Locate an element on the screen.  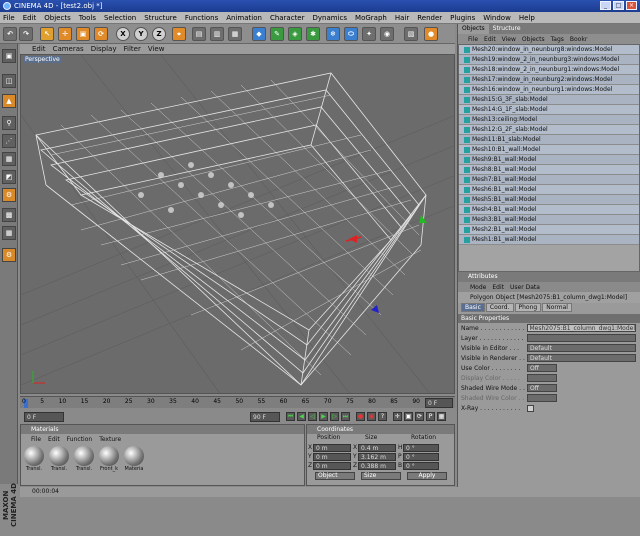
position-z-field: 0 m is located at coordinates (332, 465).